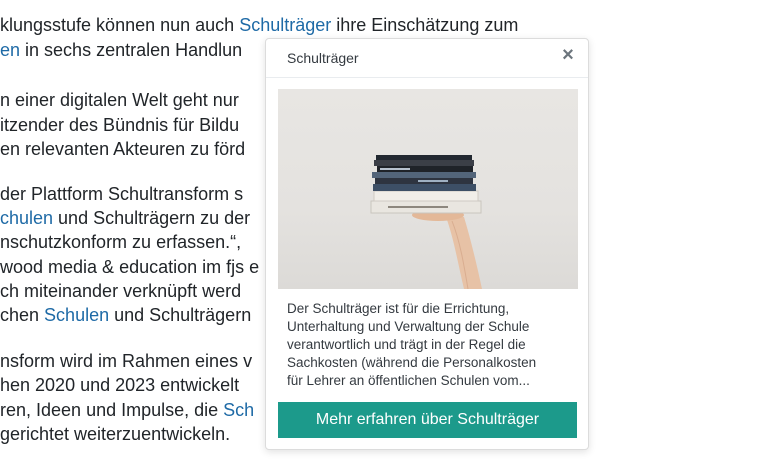 Image resolution: width=763 pixels, height=471 pixels. I want to click on article-text: ren, Ideen und Impulse, die, so click(112, 410).